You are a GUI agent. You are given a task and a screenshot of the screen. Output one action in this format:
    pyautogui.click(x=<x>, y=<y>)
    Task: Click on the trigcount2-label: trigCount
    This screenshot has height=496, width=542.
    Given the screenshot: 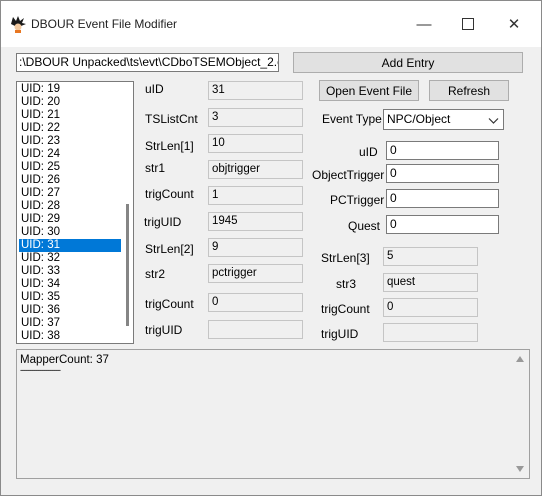 What is the action you would take?
    pyautogui.click(x=169, y=304)
    